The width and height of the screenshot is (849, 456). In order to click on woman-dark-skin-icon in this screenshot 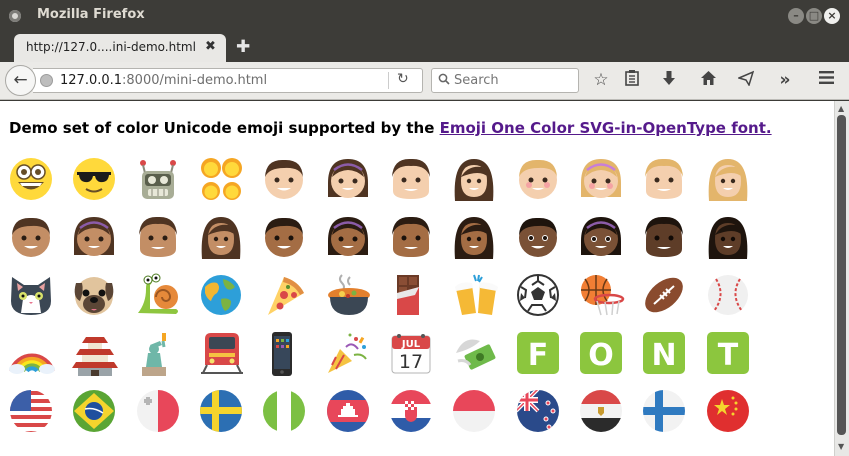, I will do `click(737, 244)`.